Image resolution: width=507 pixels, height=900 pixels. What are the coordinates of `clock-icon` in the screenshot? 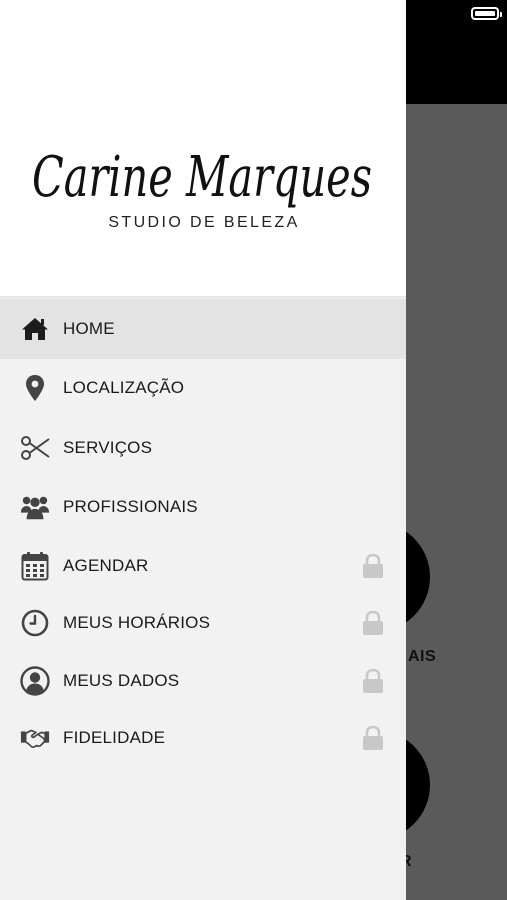 It's located at (35, 623).